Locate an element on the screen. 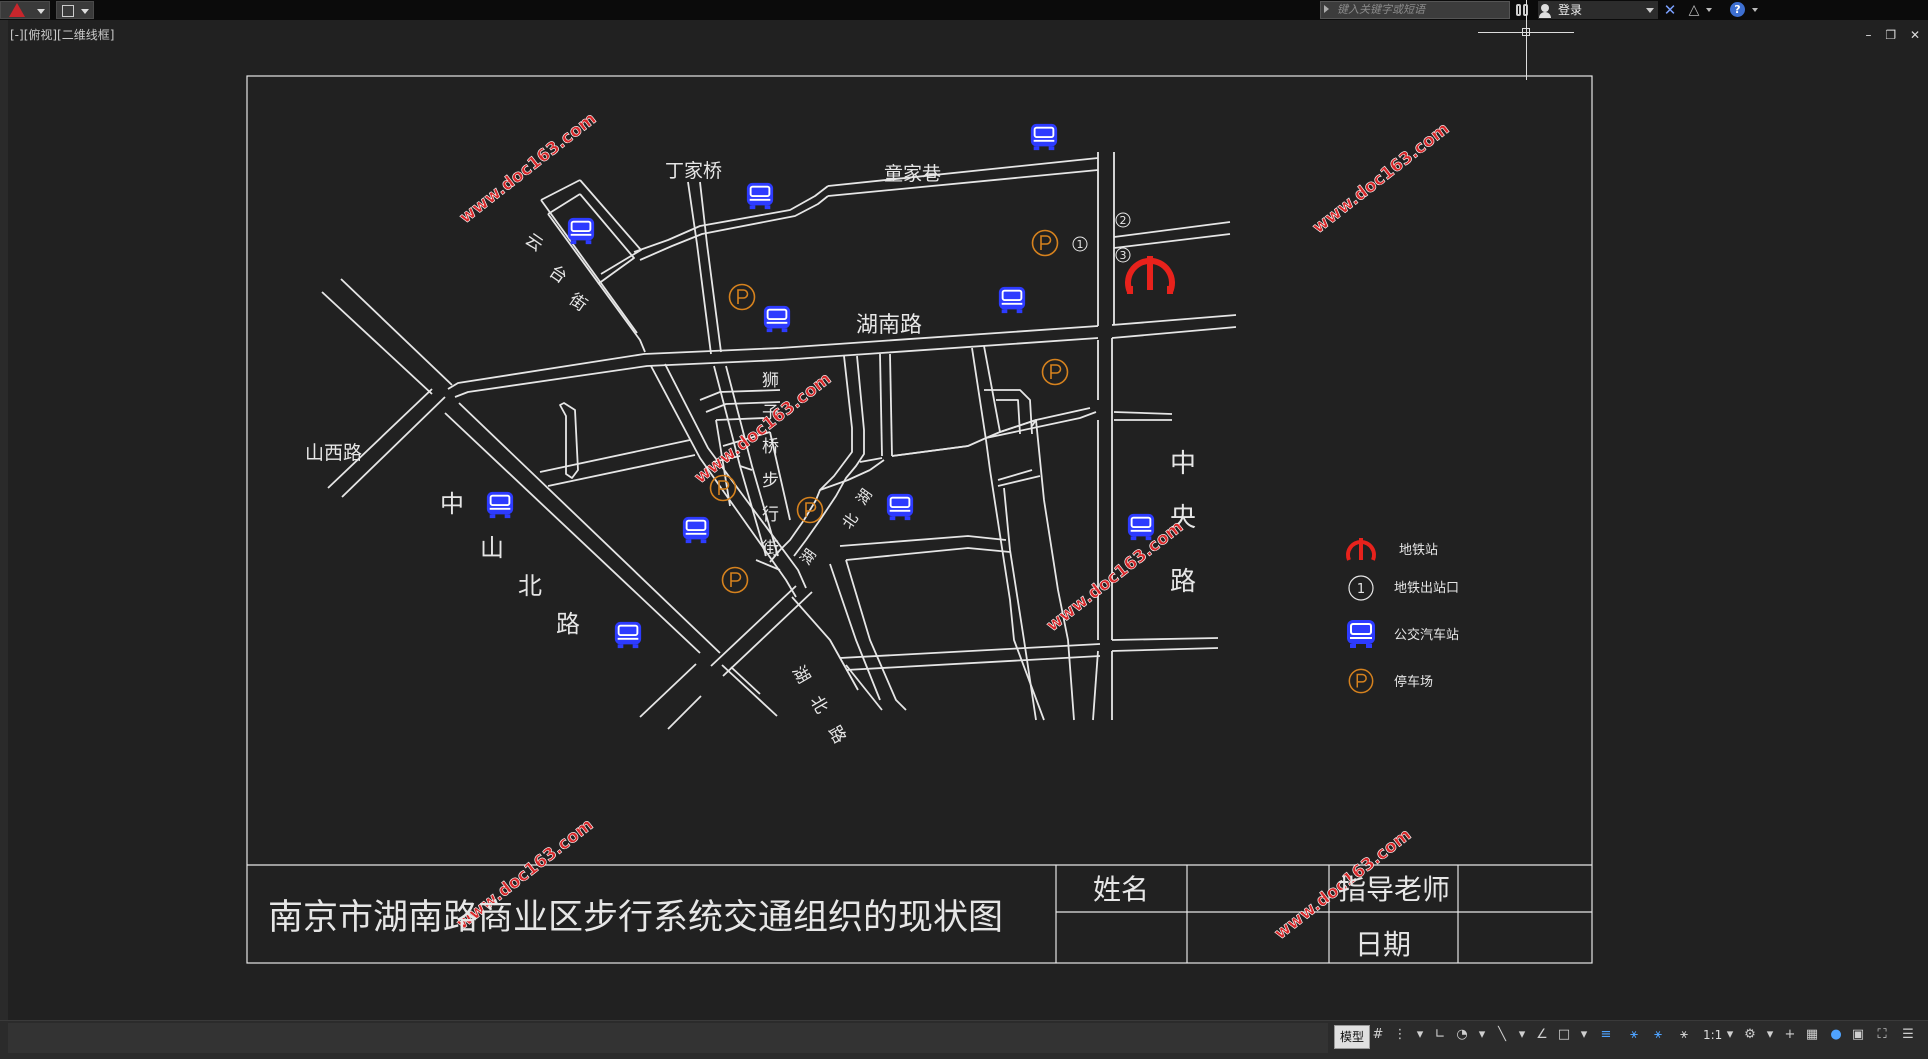  grid-icon: # is located at coordinates (1378, 1035).